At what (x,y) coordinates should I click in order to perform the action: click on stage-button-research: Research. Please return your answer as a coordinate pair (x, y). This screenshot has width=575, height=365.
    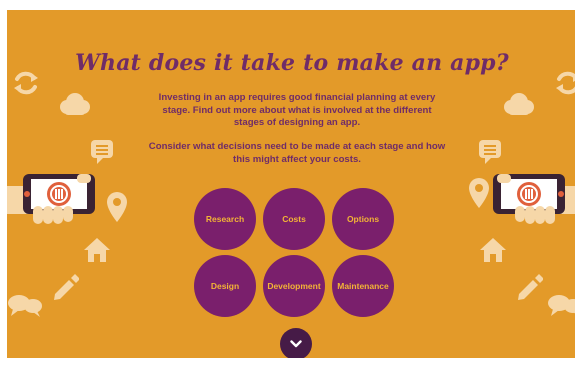
    Looking at the image, I should click on (225, 219).